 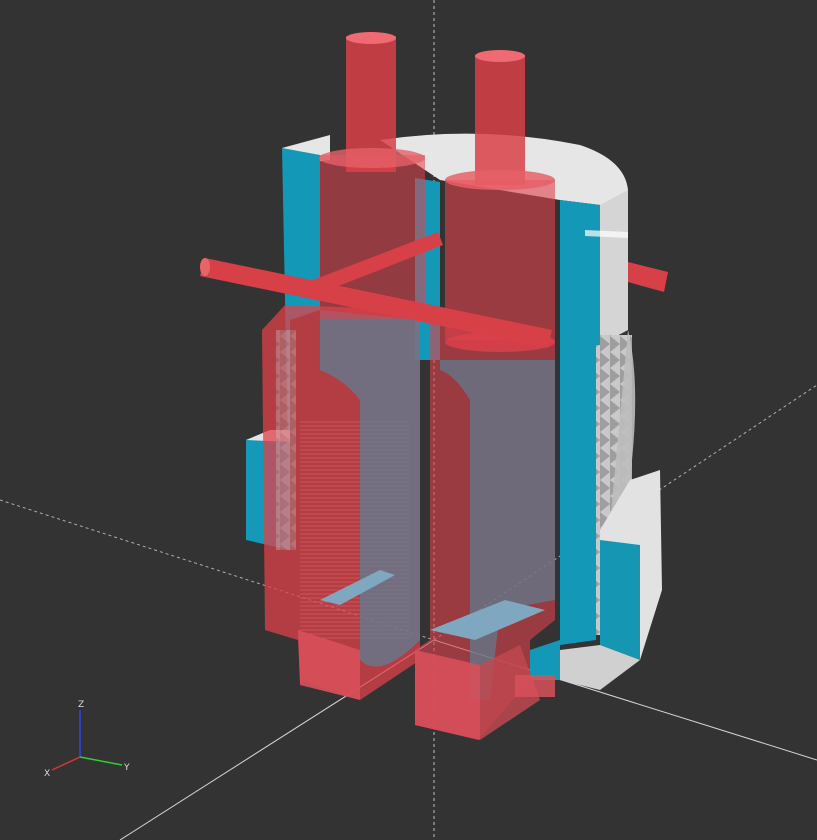 What do you see at coordinates (614, 267) in the screenshot?
I see `shell-right-outer` at bounding box center [614, 267].